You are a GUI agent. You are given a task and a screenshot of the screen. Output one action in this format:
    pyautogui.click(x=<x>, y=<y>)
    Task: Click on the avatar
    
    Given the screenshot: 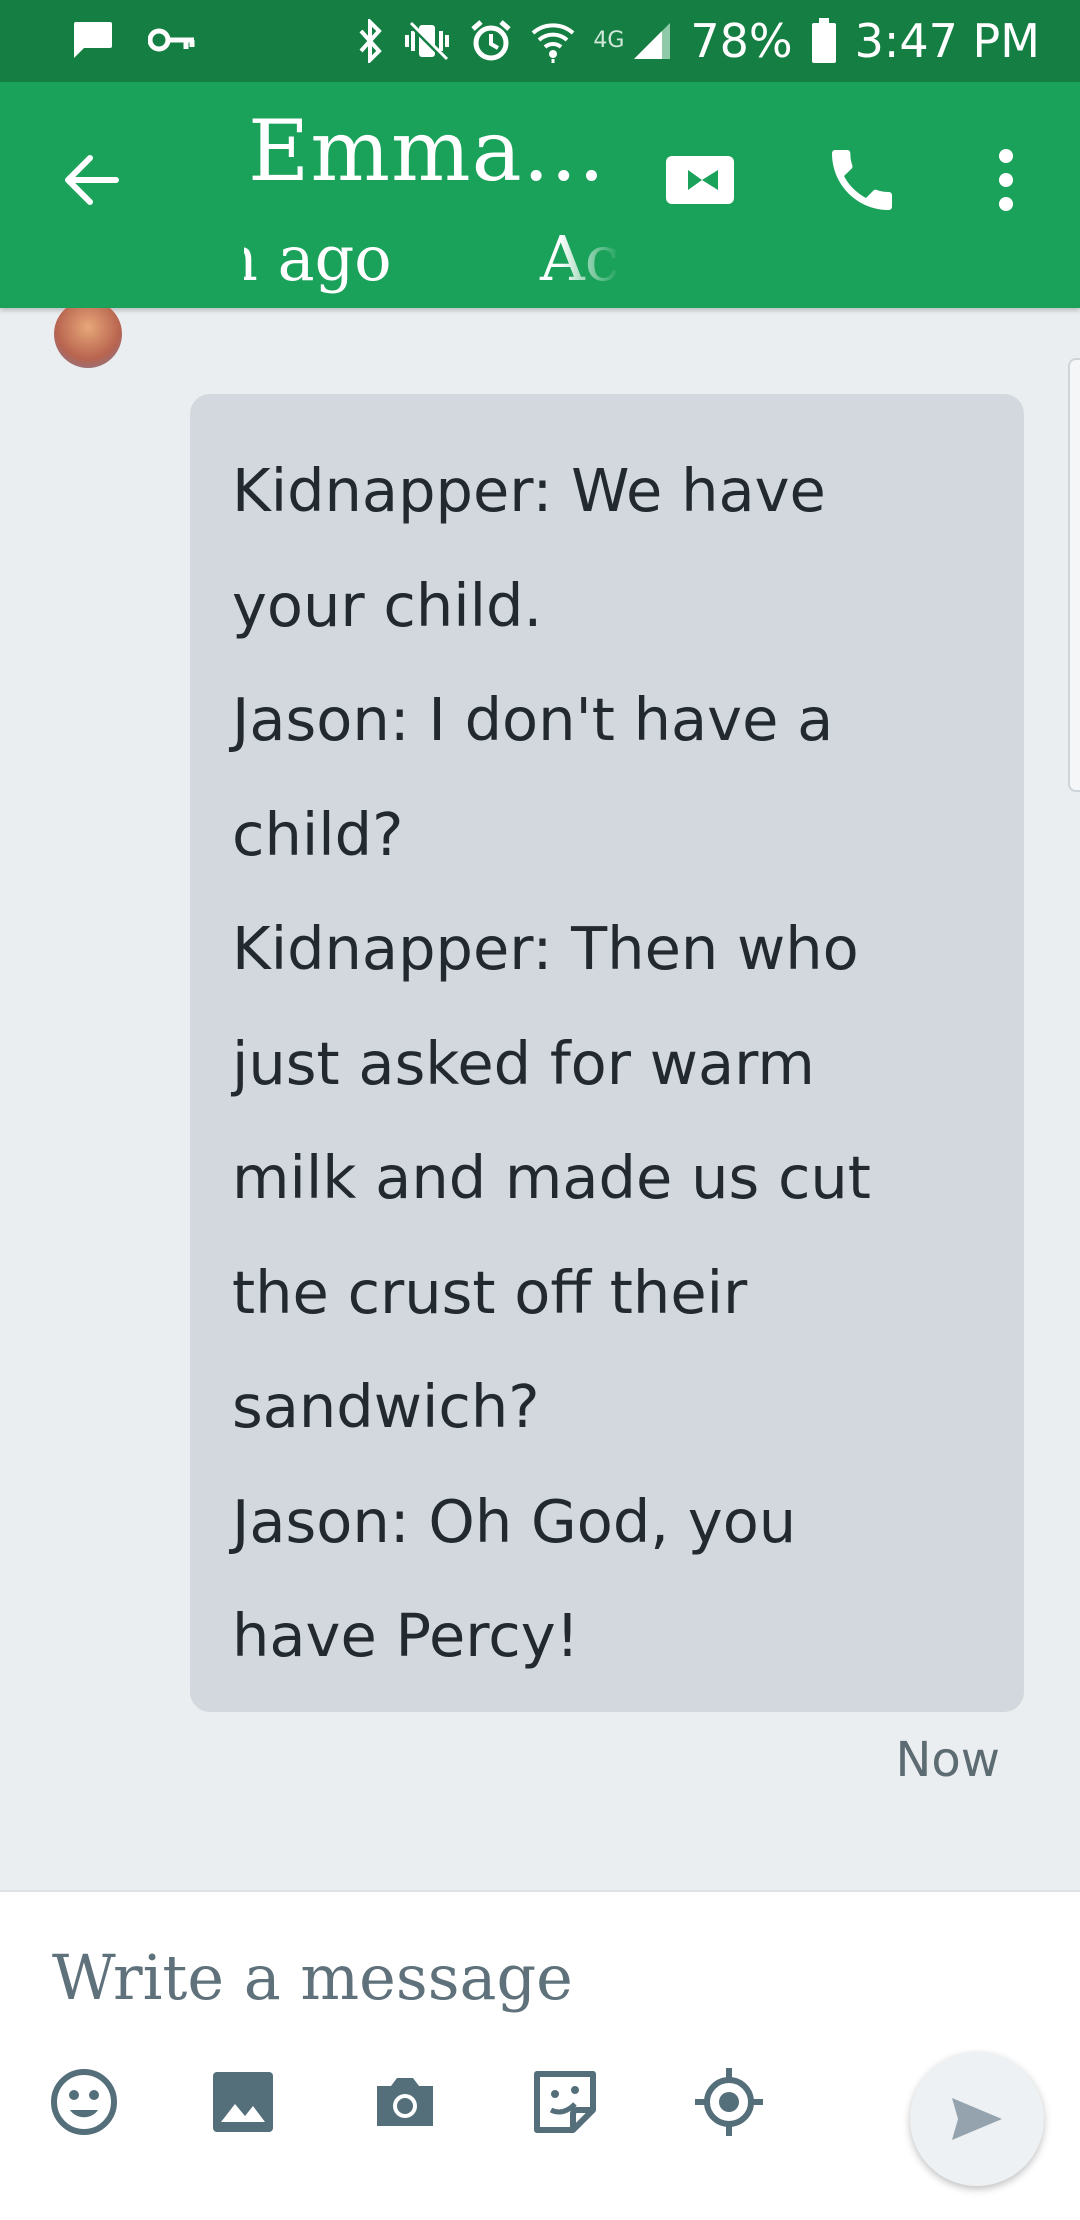 What is the action you would take?
    pyautogui.click(x=88, y=338)
    